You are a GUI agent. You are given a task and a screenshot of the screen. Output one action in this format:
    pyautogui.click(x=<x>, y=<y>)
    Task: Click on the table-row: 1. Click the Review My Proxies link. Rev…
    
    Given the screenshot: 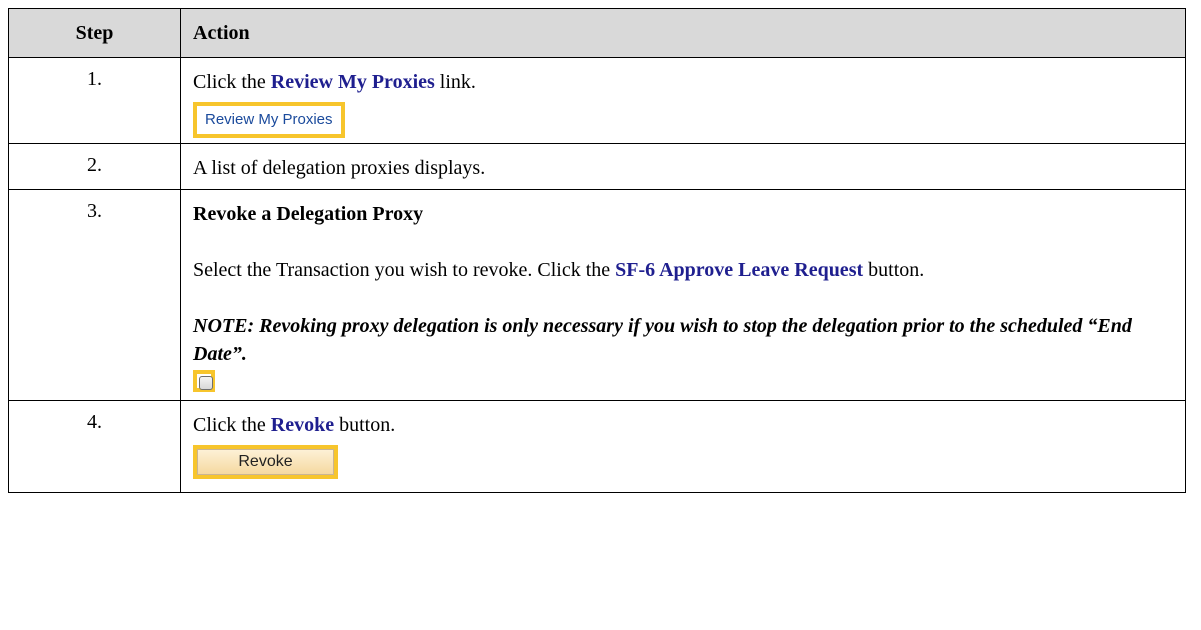 What is the action you would take?
    pyautogui.click(x=597, y=100)
    